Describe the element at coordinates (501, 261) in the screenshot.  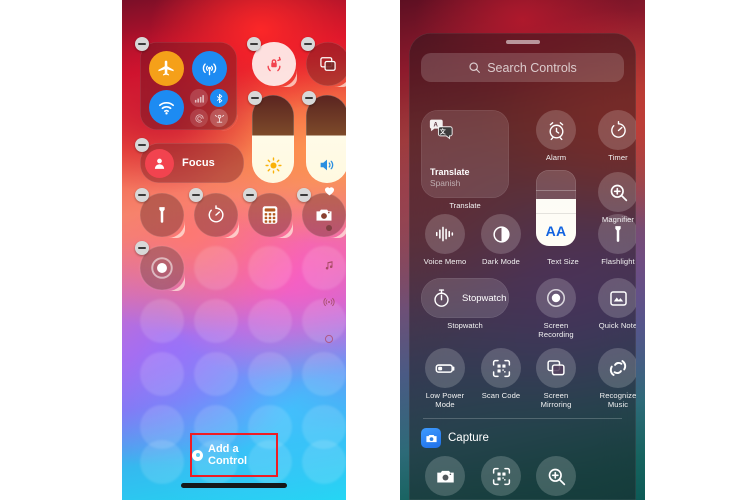
I see `dark-mode-label: Dark Mode` at that location.